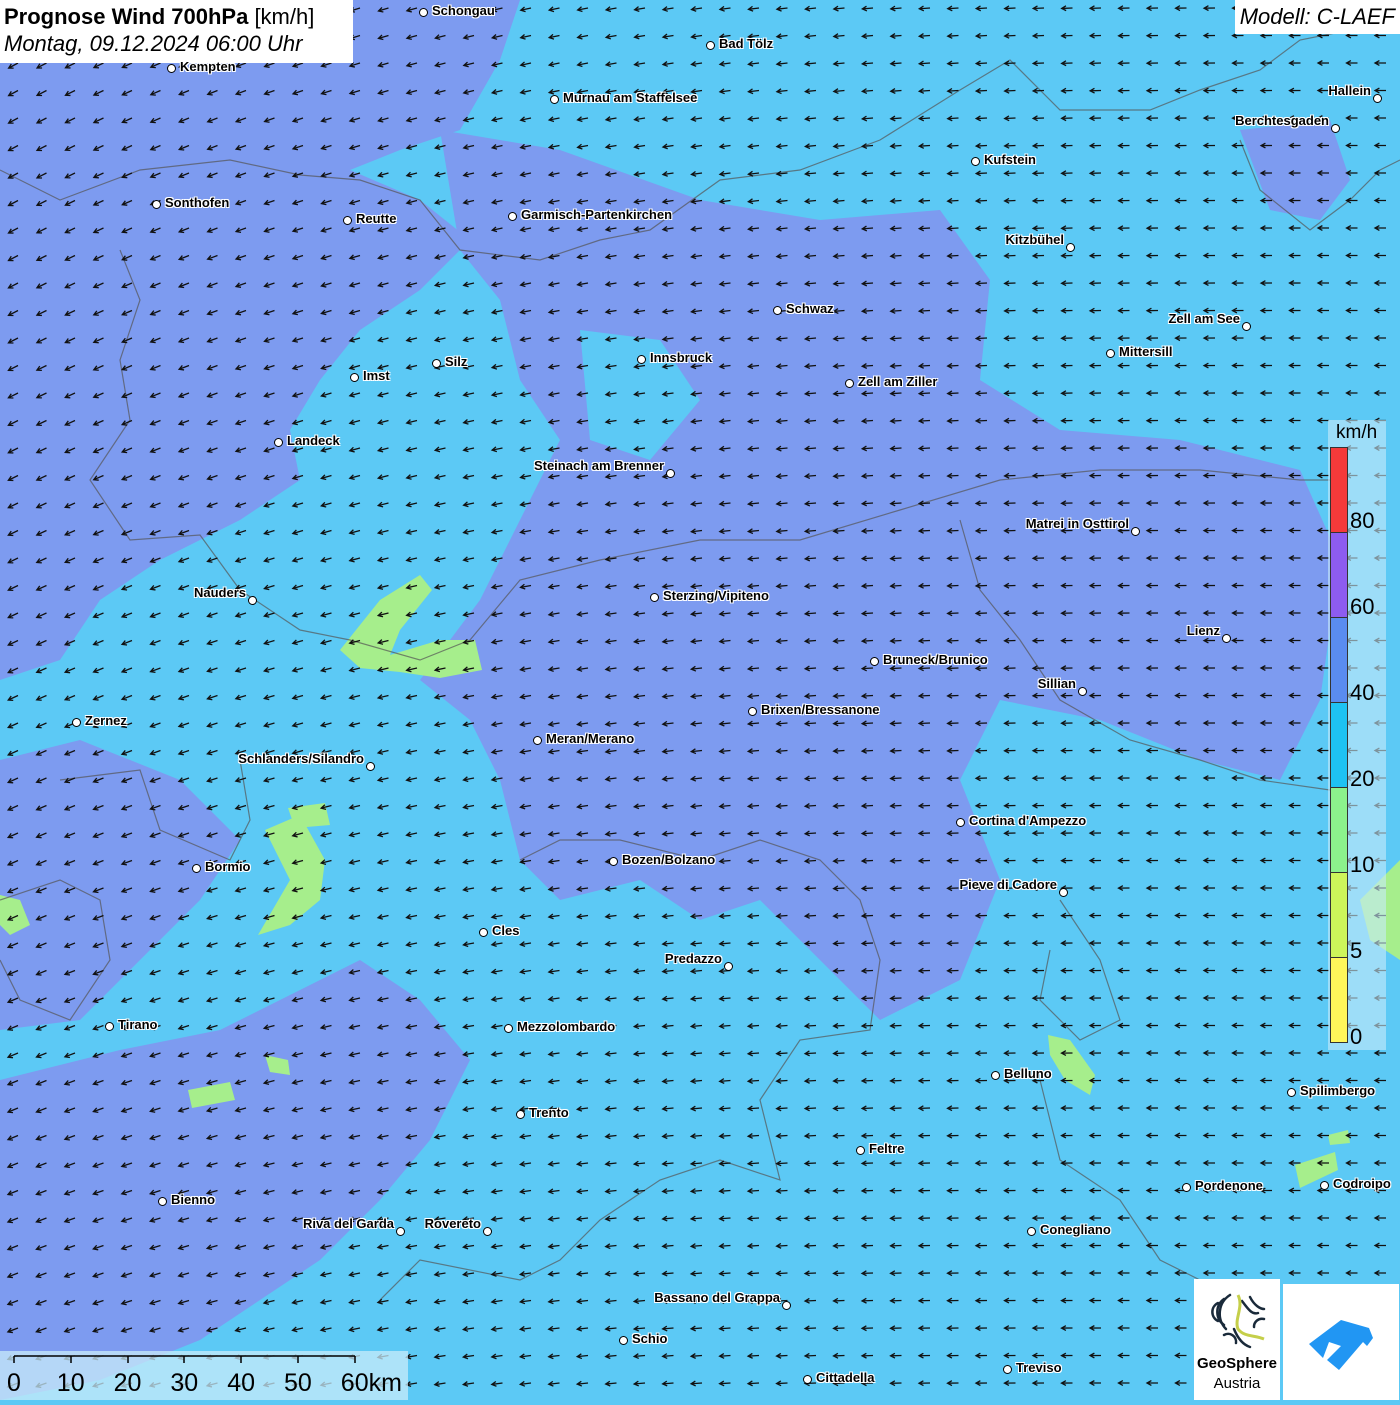  What do you see at coordinates (1362, 864) in the screenshot?
I see `legend-tick: 10` at bounding box center [1362, 864].